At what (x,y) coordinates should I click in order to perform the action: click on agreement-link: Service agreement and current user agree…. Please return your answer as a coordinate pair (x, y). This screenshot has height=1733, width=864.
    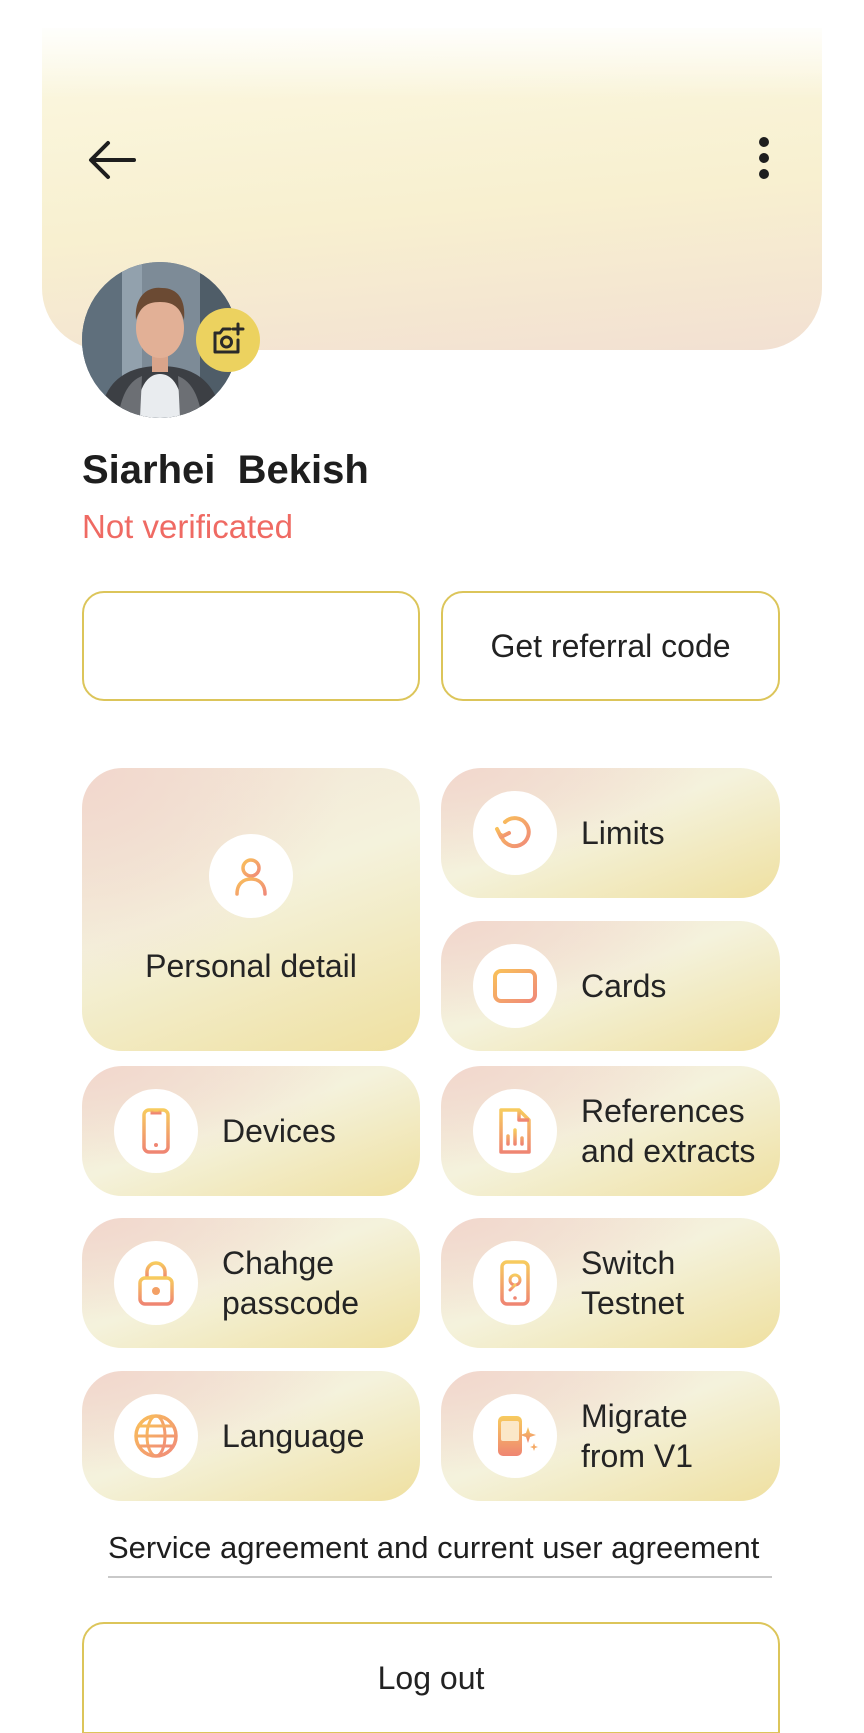
    Looking at the image, I should click on (440, 1554).